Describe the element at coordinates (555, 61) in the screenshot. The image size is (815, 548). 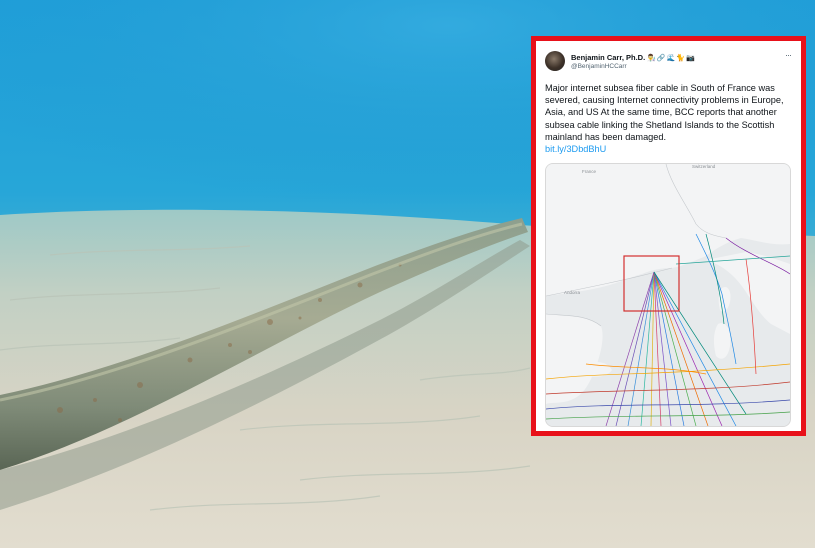
I see `avatar` at that location.